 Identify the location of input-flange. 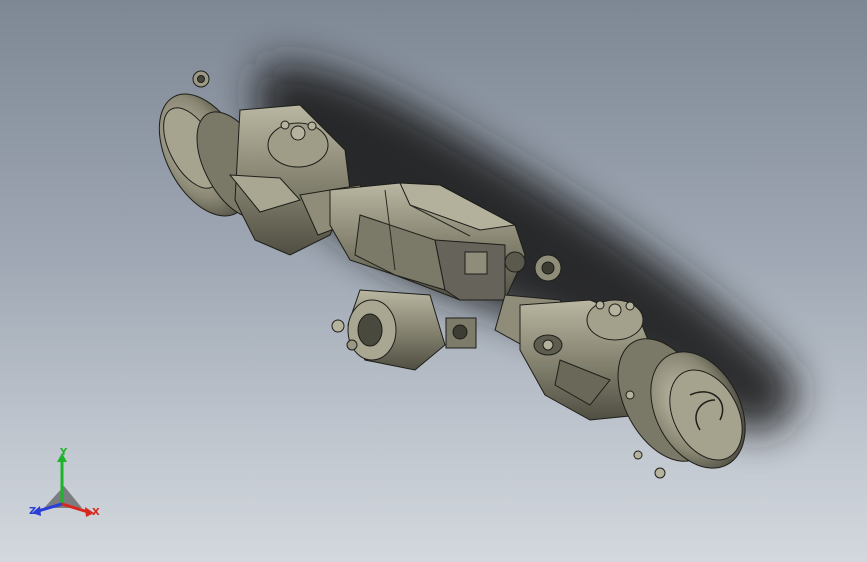
(404, 330).